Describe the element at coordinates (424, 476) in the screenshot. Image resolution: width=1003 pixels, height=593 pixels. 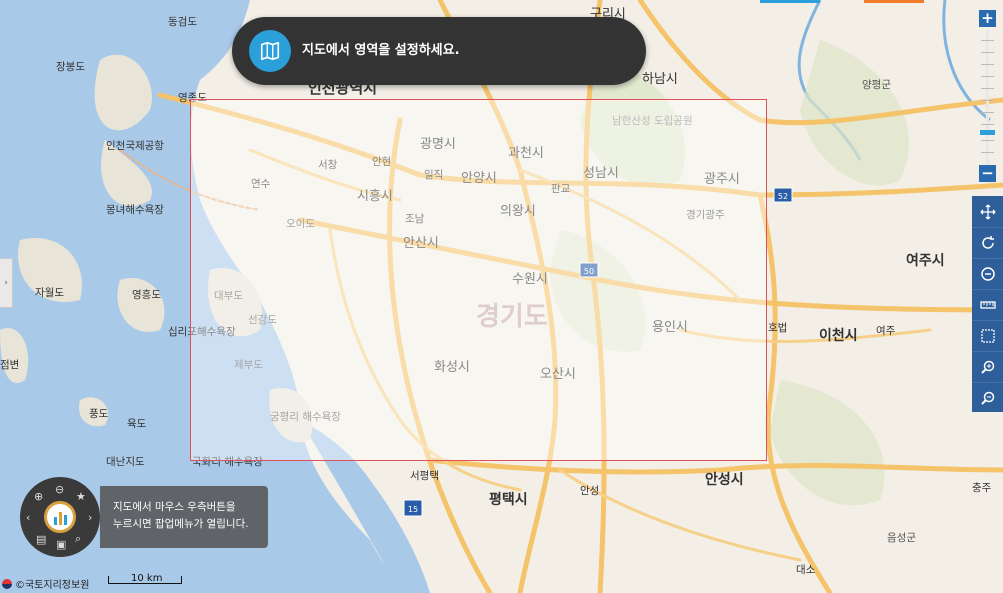
I see `label-place: 서평택` at that location.